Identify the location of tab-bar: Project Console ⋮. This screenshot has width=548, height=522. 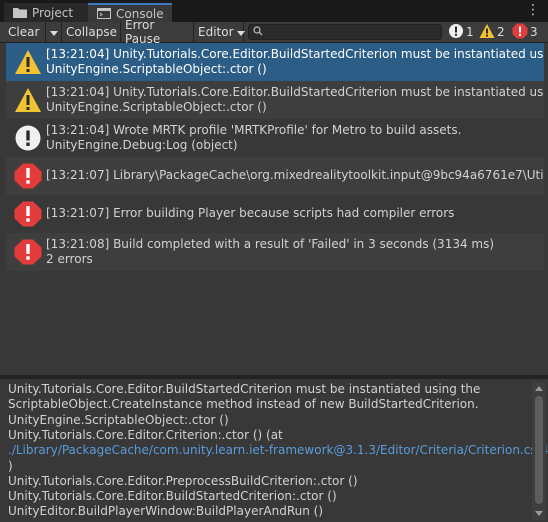
(274, 11).